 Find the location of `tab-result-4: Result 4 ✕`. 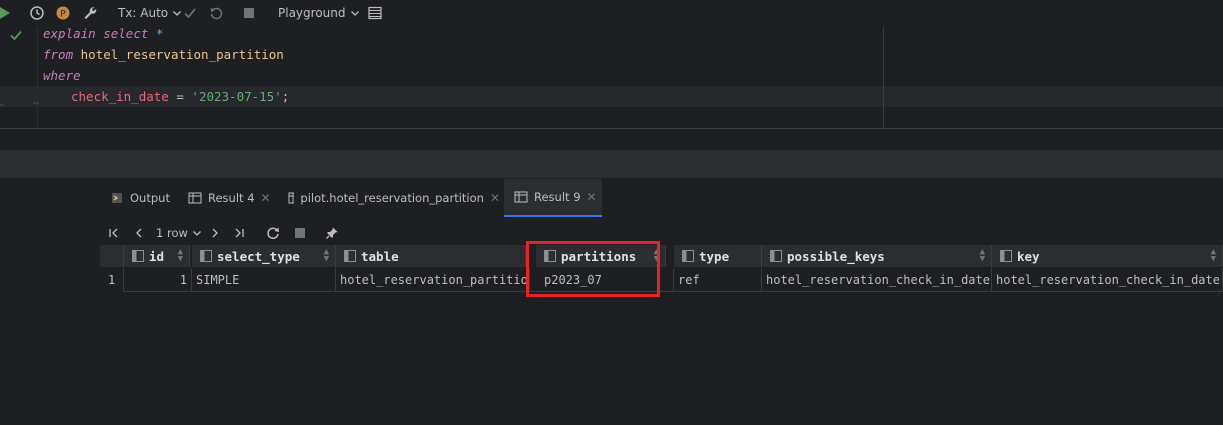

tab-result-4: Result 4 ✕ is located at coordinates (234, 198).